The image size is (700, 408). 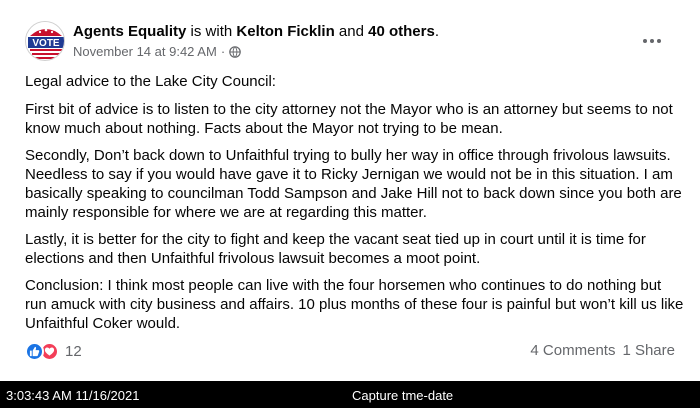 I want to click on tagged-others: 40 others, so click(x=401, y=31).